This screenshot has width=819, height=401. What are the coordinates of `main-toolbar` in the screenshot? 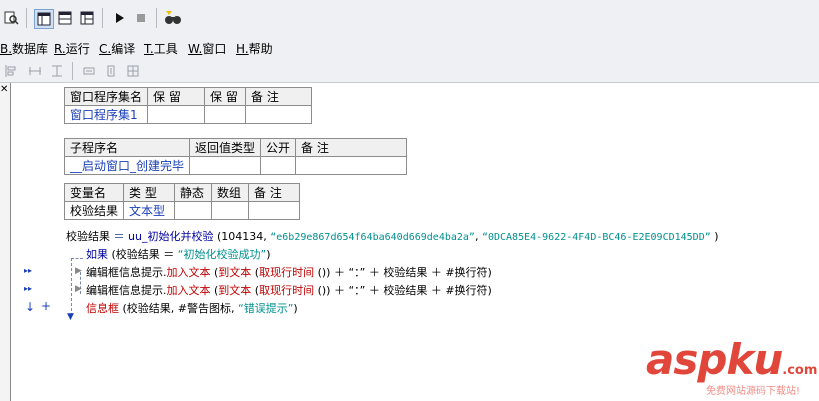 It's located at (409, 18).